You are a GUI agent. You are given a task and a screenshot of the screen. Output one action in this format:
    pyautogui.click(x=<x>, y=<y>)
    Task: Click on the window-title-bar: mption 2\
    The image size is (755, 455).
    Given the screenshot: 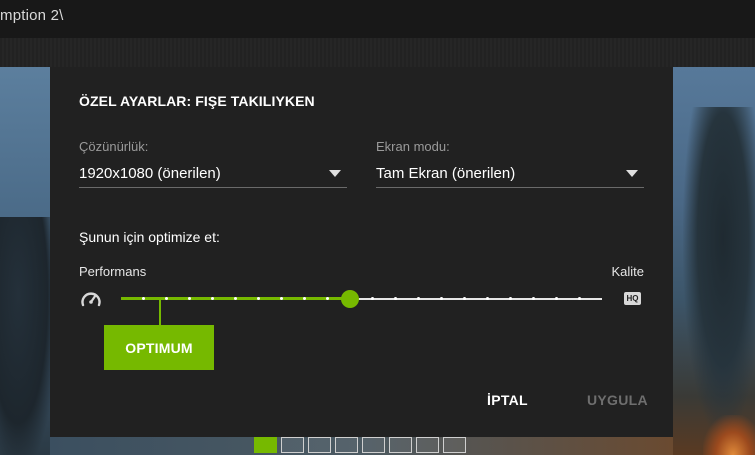 What is the action you would take?
    pyautogui.click(x=377, y=19)
    